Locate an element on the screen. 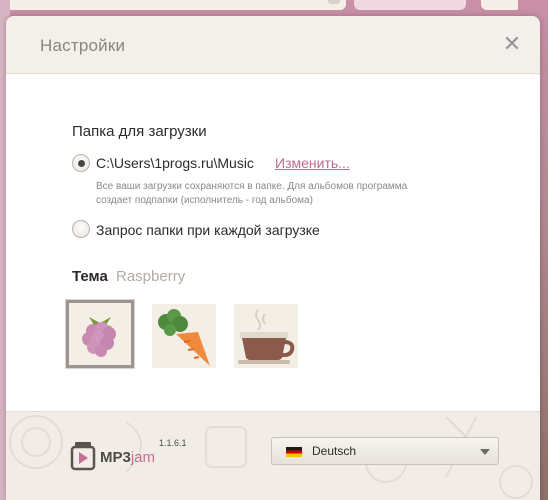 The width and height of the screenshot is (548, 500). theme-raspberry is located at coordinates (100, 334).